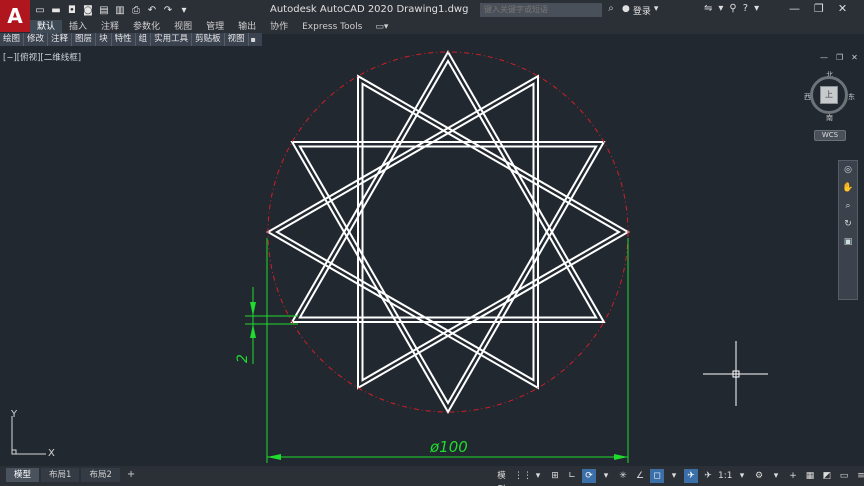  Describe the element at coordinates (708, 476) in the screenshot. I see `annotation-scale-icon: ✈` at that location.